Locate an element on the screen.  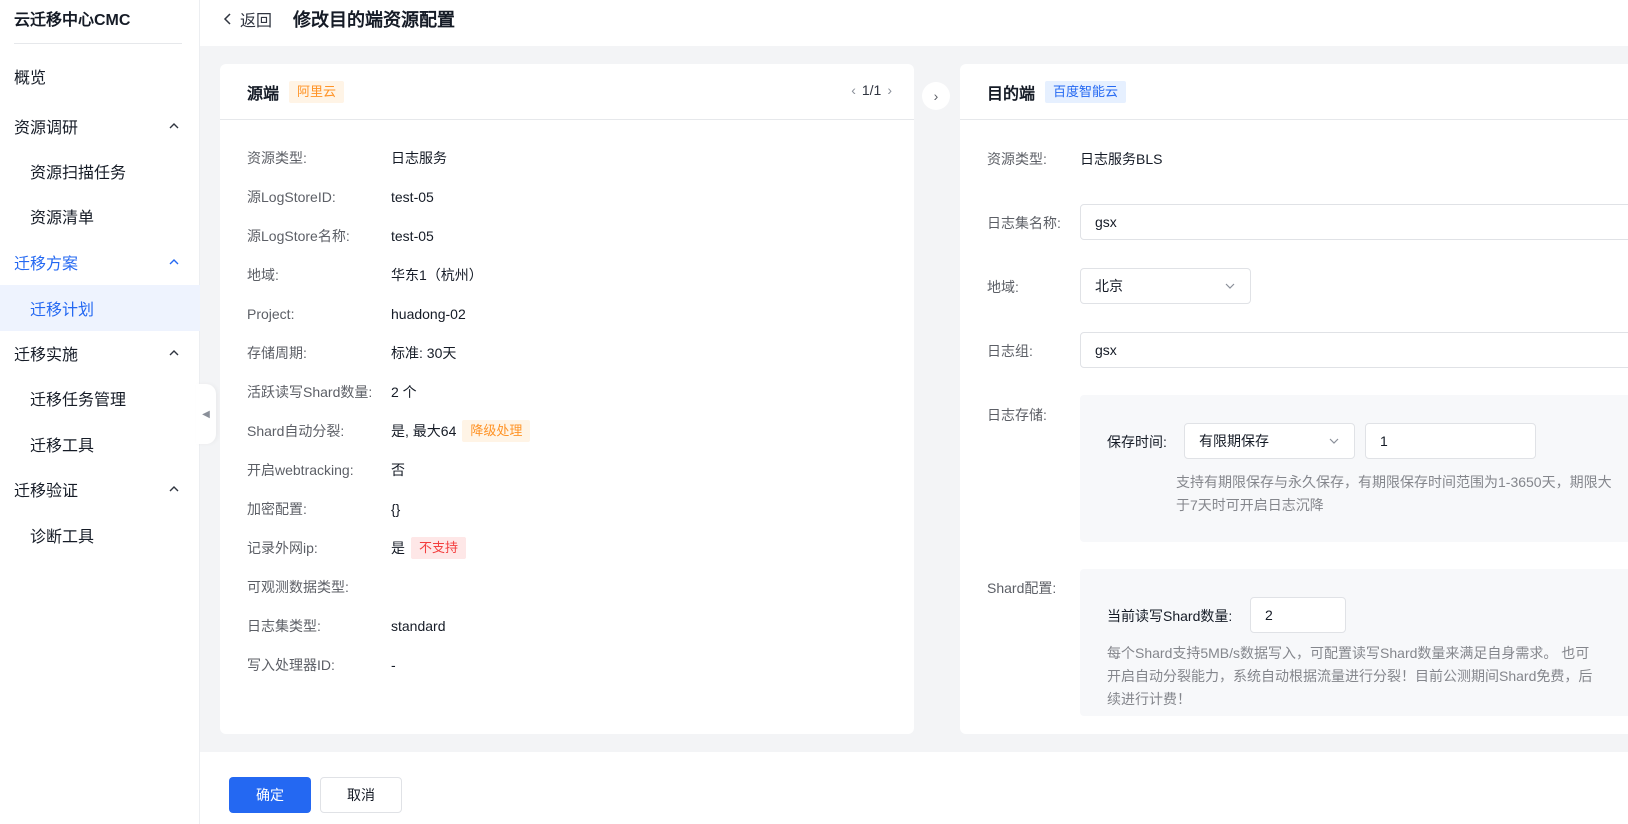
row-label: Project: is located at coordinates (271, 314).